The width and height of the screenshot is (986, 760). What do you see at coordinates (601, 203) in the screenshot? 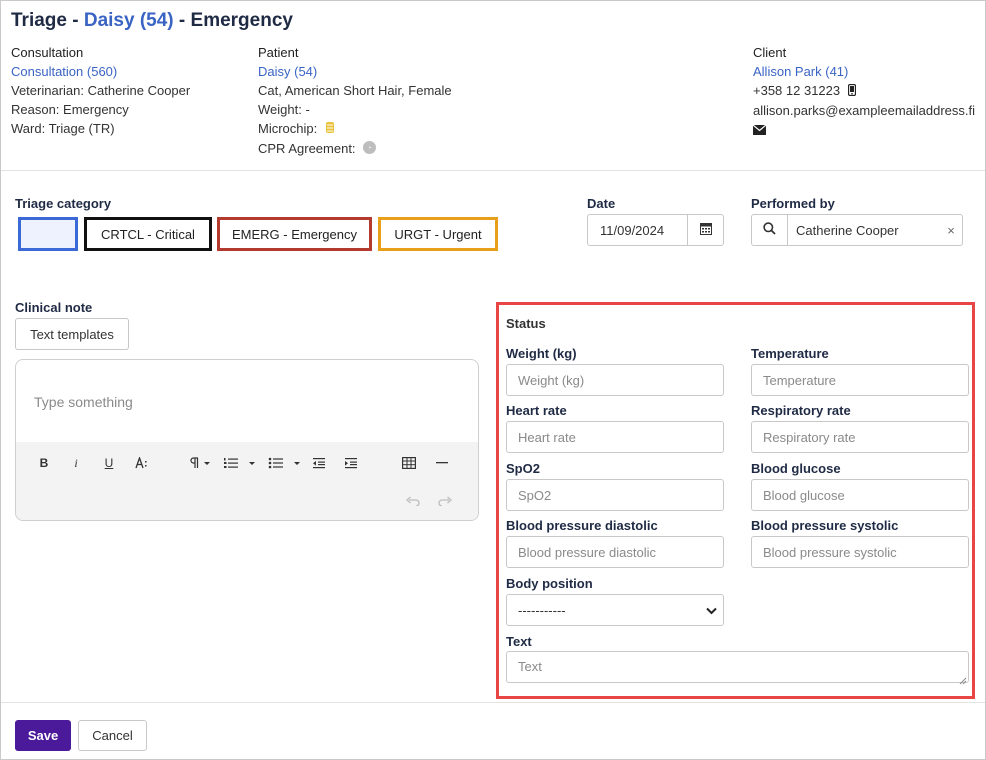
I see `date-label: Date` at bounding box center [601, 203].